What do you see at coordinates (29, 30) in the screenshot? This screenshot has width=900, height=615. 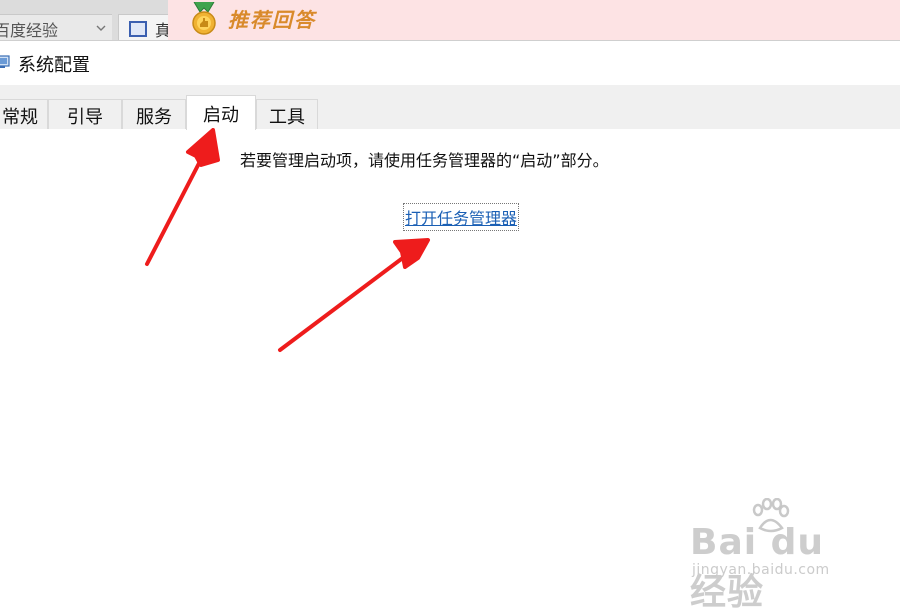 I see `browser-tab-label: 百度经验` at bounding box center [29, 30].